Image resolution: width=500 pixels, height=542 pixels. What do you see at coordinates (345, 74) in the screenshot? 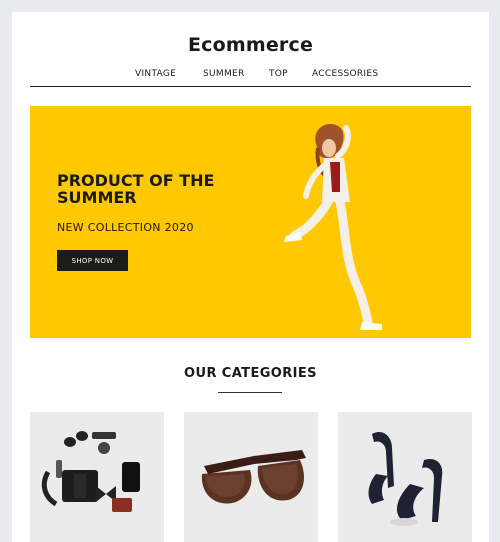
I see `nav-item-accessories: ACCESSORIES` at bounding box center [345, 74].